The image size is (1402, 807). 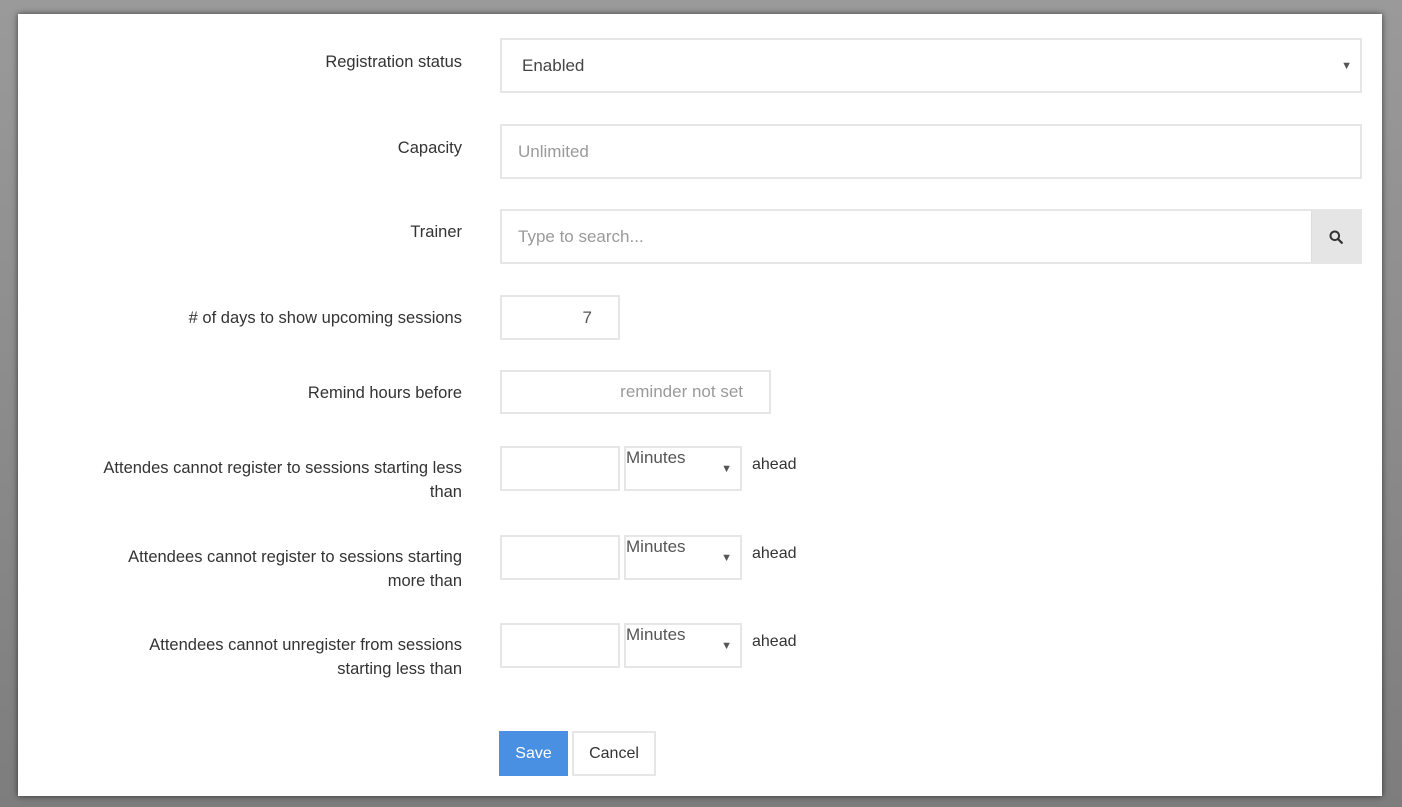 What do you see at coordinates (683, 645) in the screenshot?
I see `unregister-less-than-unit-select: Minutes ▼` at bounding box center [683, 645].